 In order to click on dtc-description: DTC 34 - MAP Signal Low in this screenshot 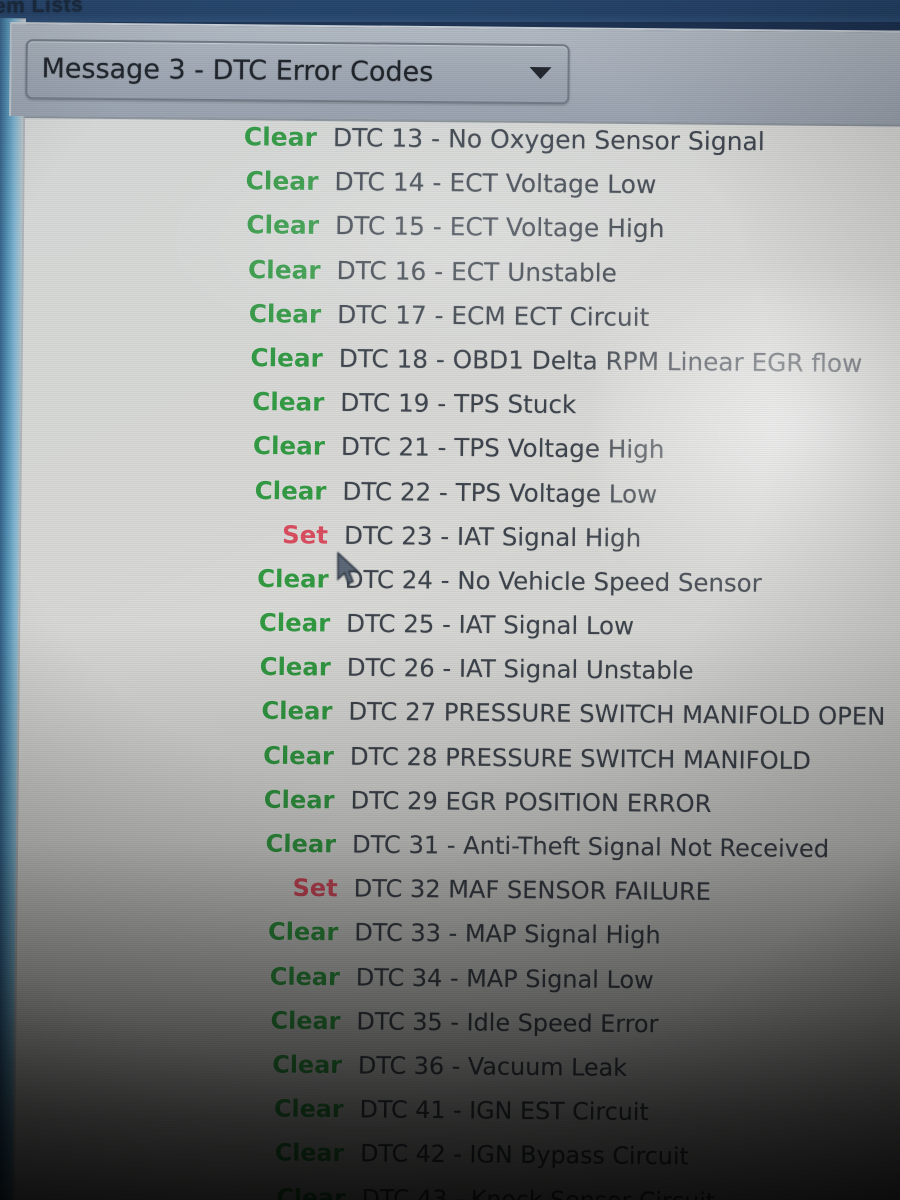, I will do `click(504, 978)`.